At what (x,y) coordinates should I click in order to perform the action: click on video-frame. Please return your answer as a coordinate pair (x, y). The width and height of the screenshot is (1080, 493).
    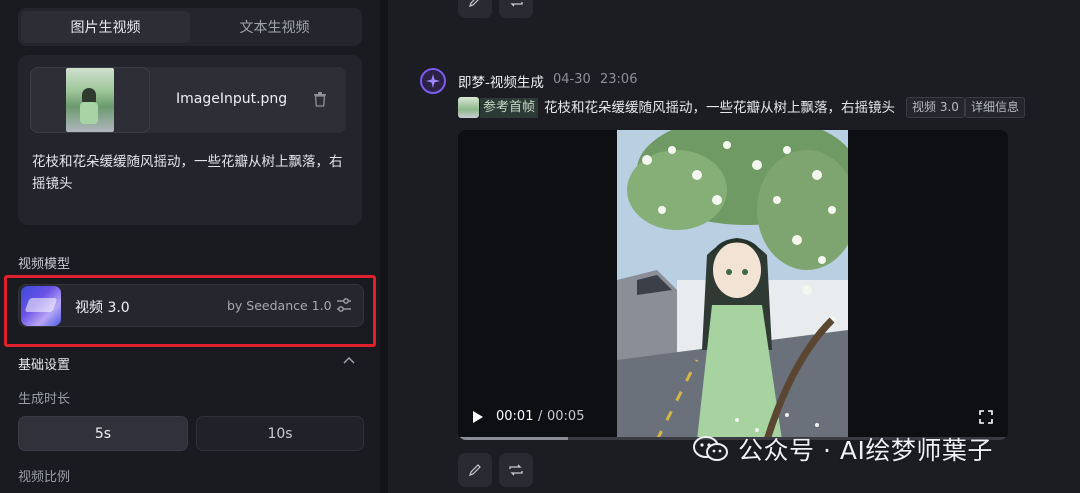
    Looking at the image, I should click on (732, 285).